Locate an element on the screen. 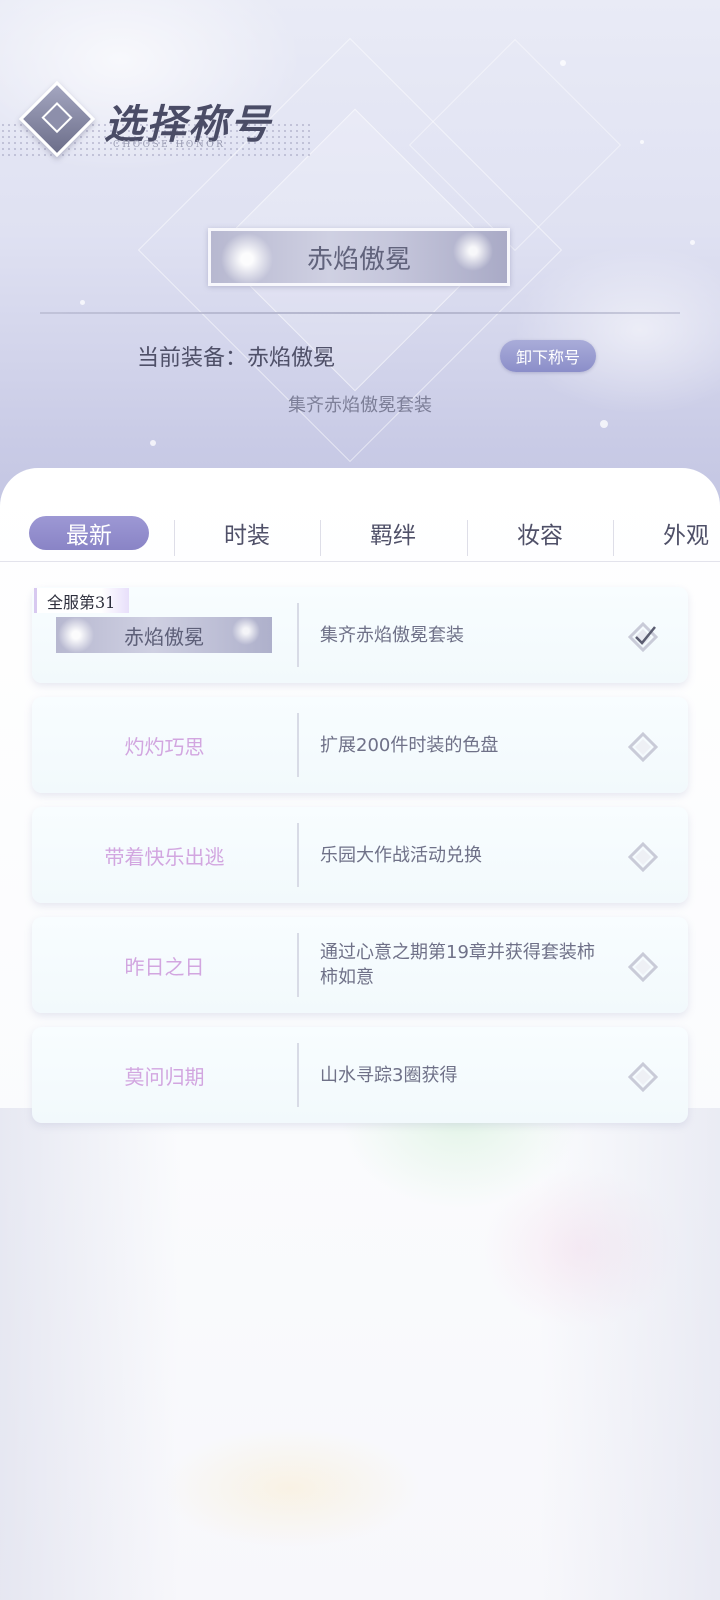 The image size is (720, 1600). honor-plate: 赤焰傲冕 is located at coordinates (164, 635).